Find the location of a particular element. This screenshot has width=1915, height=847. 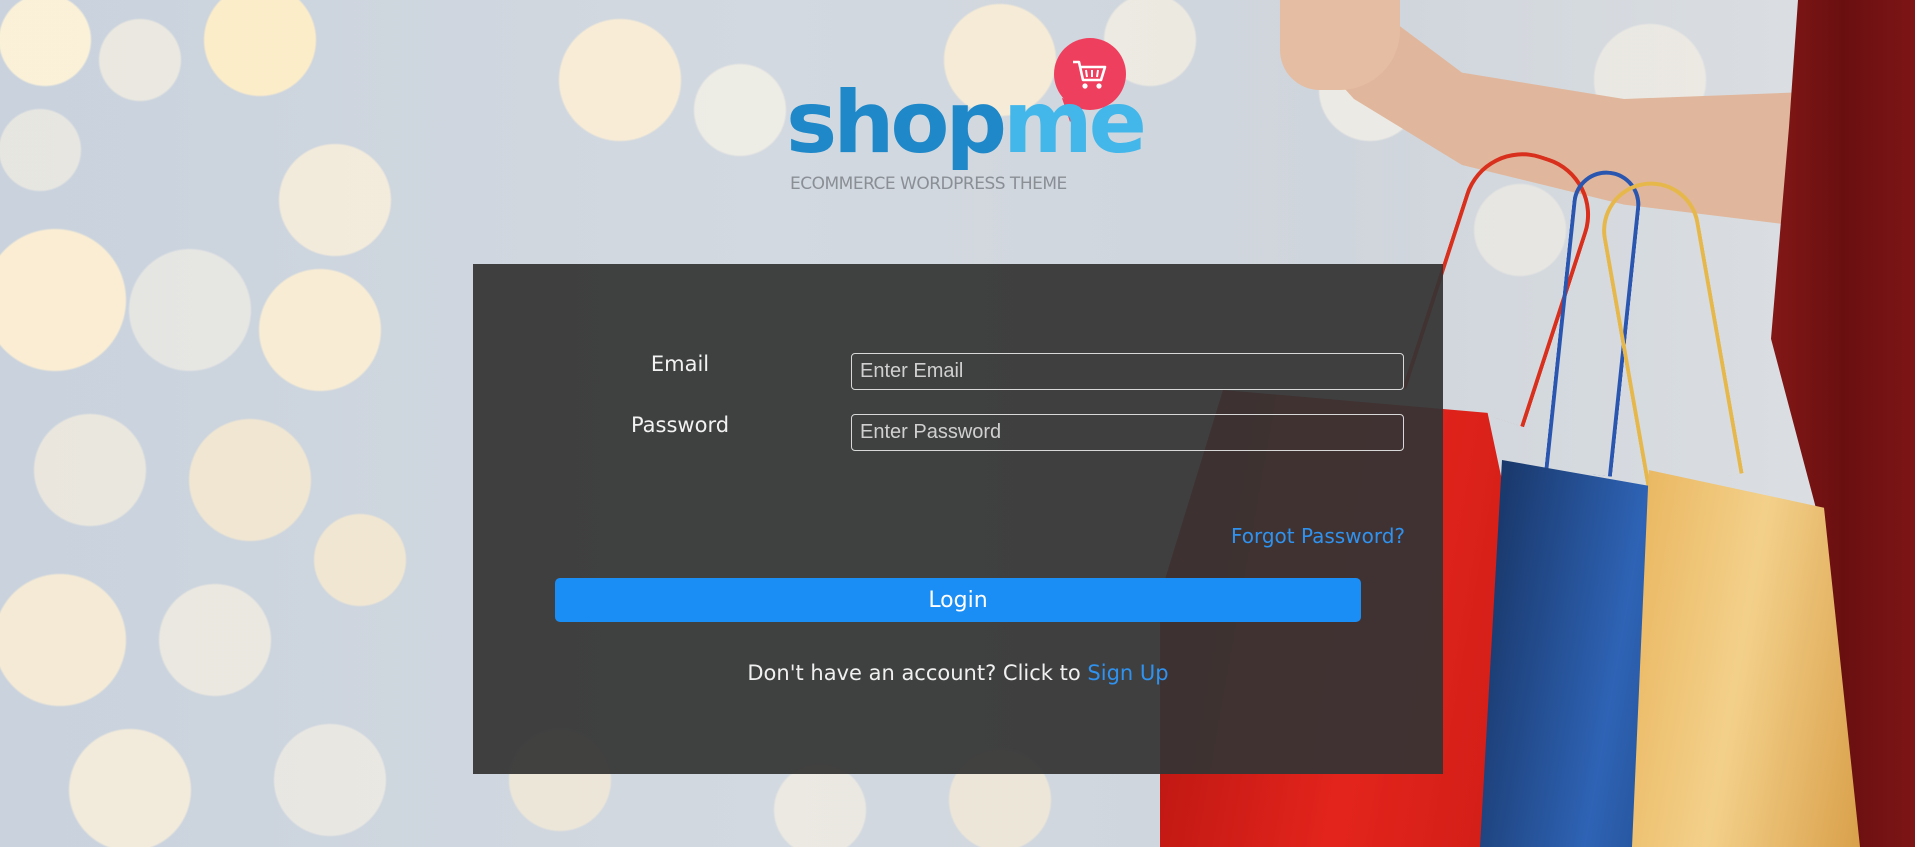

forgot-password-link: Forgot Password? is located at coordinates (1318, 536).